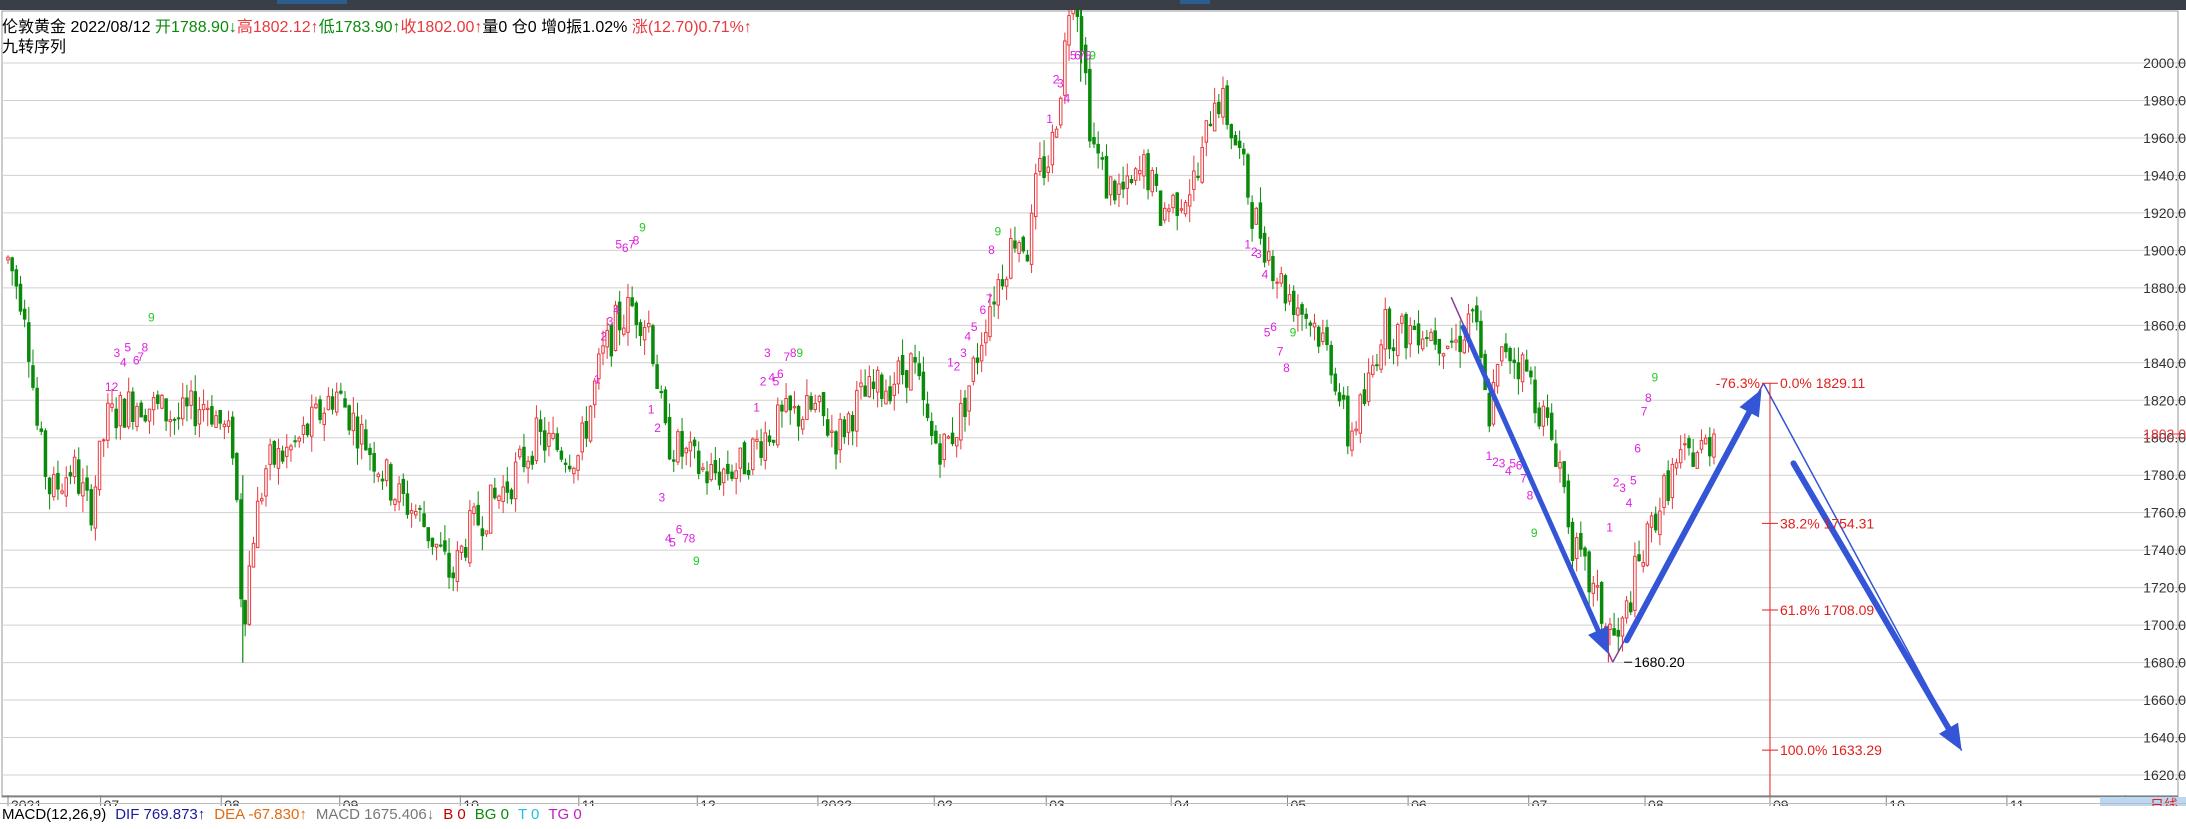 Image resolution: width=2186 pixels, height=829 pixels. Describe the element at coordinates (2164, 738) in the screenshot. I see `y-tick-label: 1640.0` at that location.